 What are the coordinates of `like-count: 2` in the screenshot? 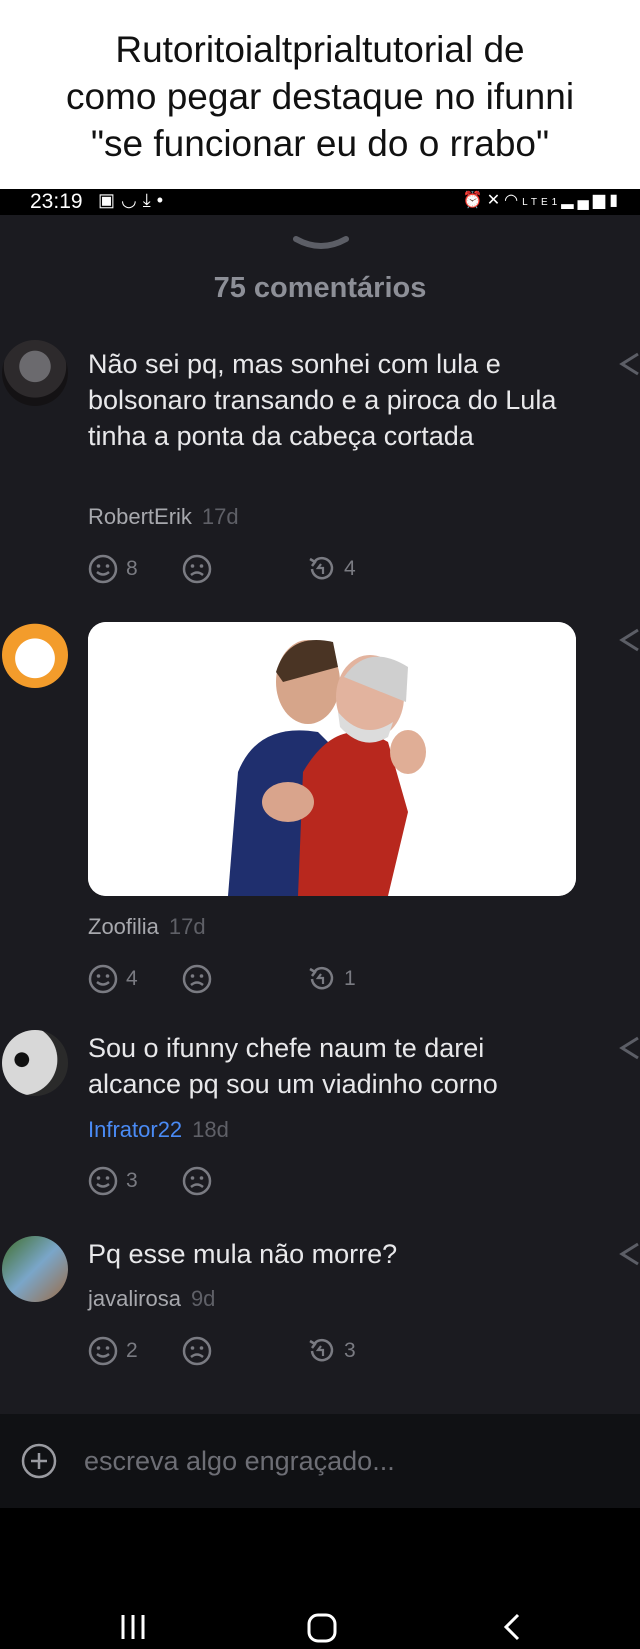 It's located at (132, 1350).